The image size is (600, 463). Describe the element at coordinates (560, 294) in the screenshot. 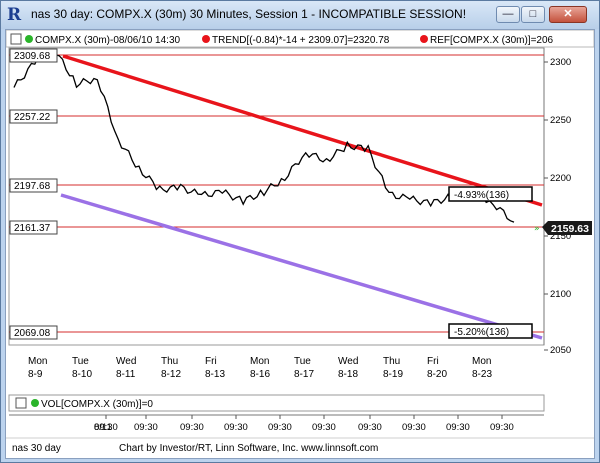

I see `y-tick-label: 2100` at that location.